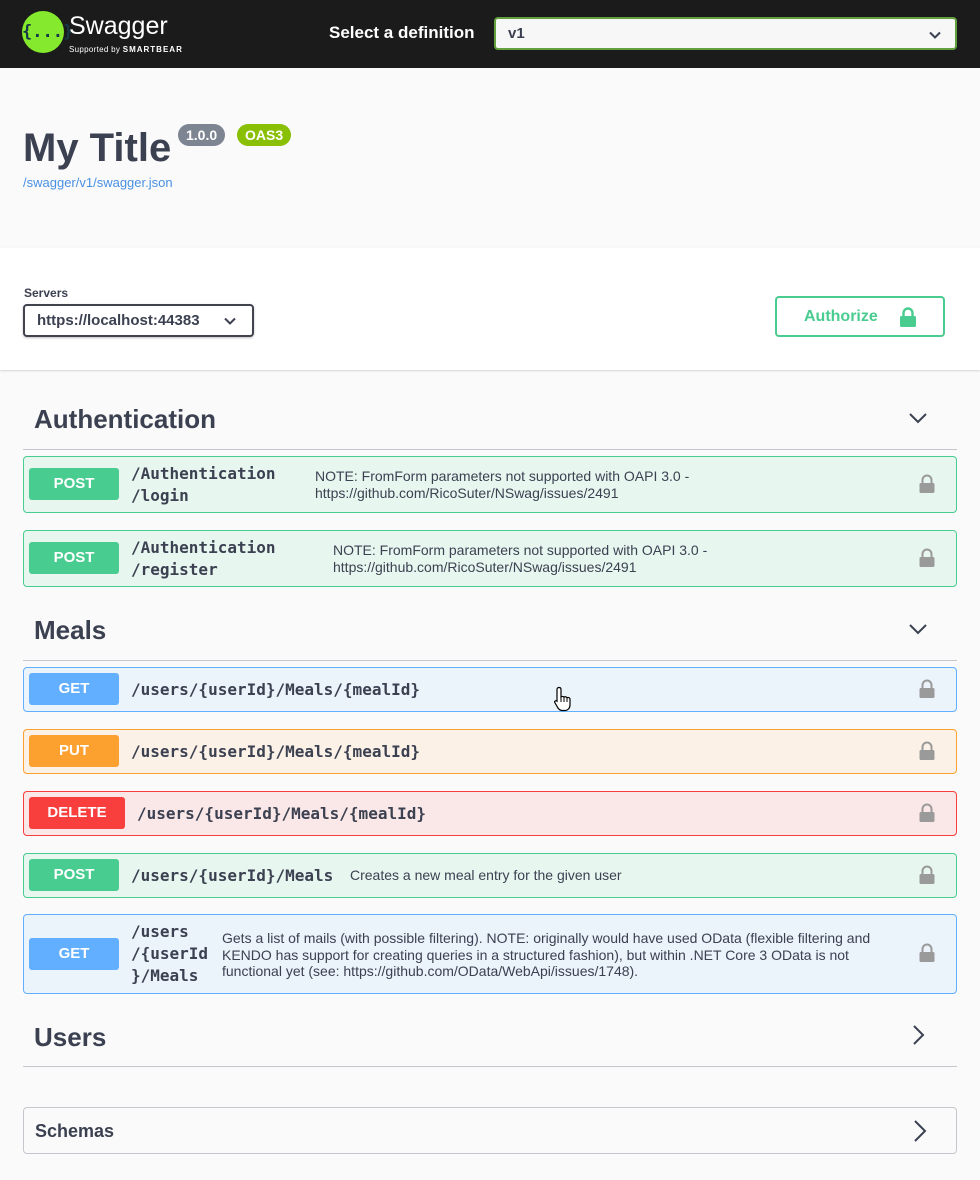 This screenshot has width=980, height=1180. Describe the element at coordinates (97, 148) in the screenshot. I see `page-title: My Title` at that location.